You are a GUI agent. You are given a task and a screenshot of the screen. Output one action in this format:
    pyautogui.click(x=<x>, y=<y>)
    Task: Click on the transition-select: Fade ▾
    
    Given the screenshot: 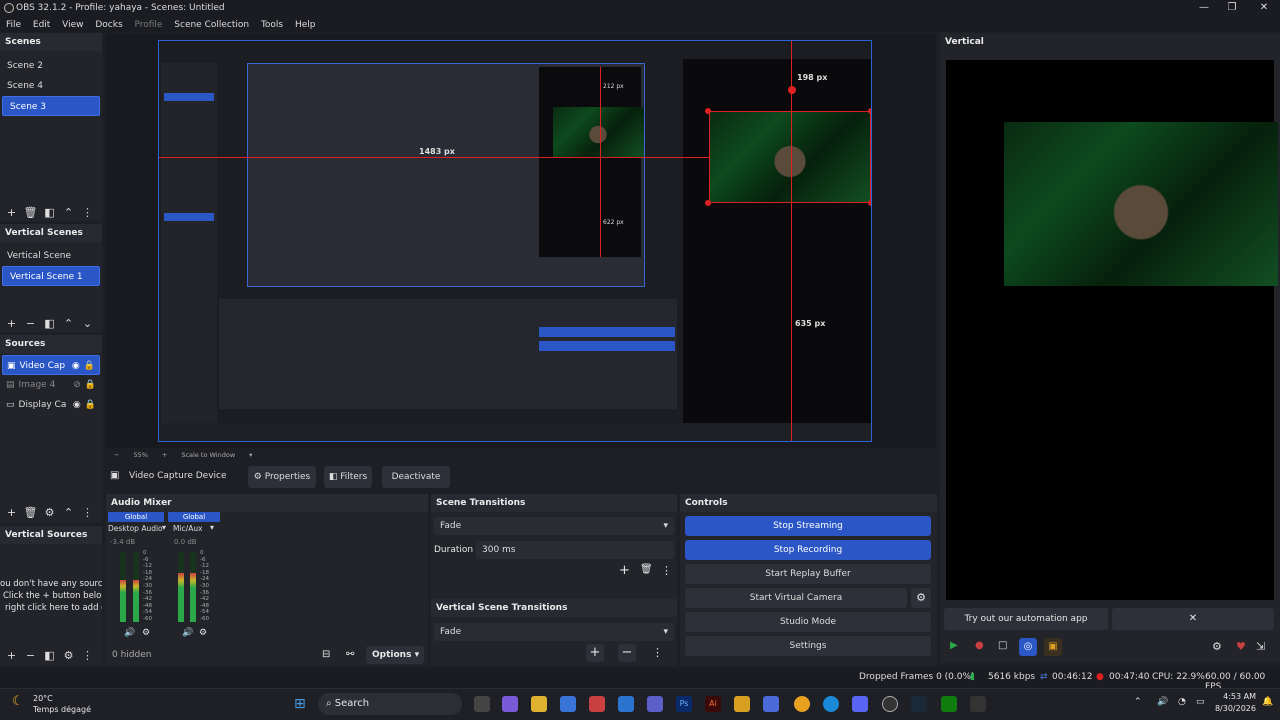 What is the action you would take?
    pyautogui.click(x=554, y=526)
    